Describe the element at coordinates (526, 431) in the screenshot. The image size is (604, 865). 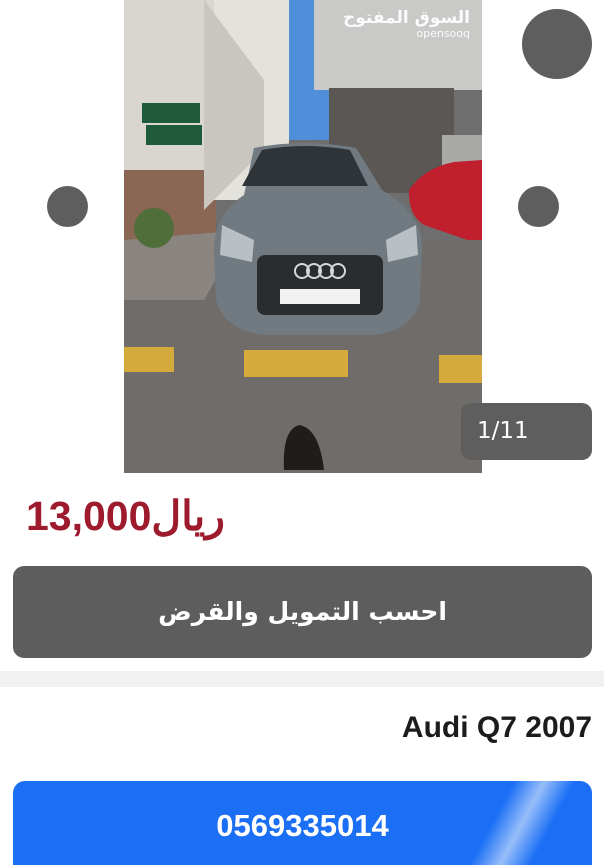
I see `photo-counter: 1/11` at that location.